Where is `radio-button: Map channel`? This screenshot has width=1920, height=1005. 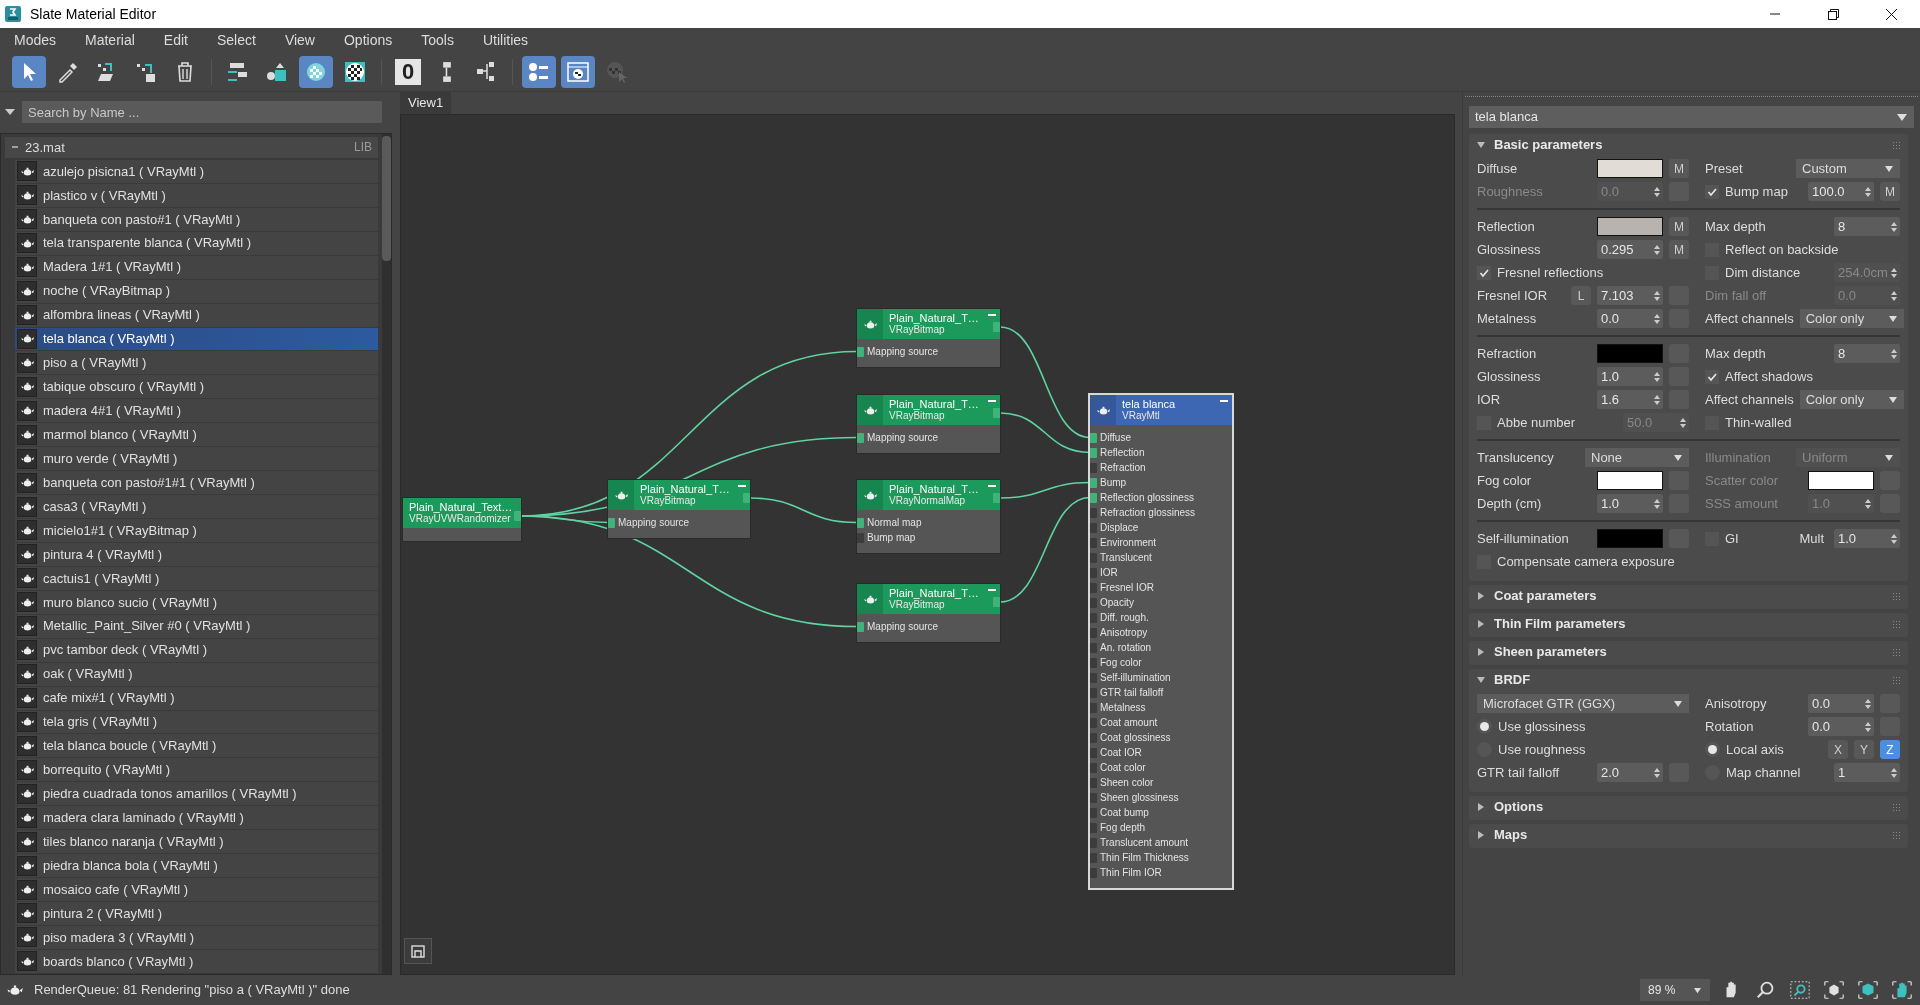 radio-button: Map channel is located at coordinates (1766, 772).